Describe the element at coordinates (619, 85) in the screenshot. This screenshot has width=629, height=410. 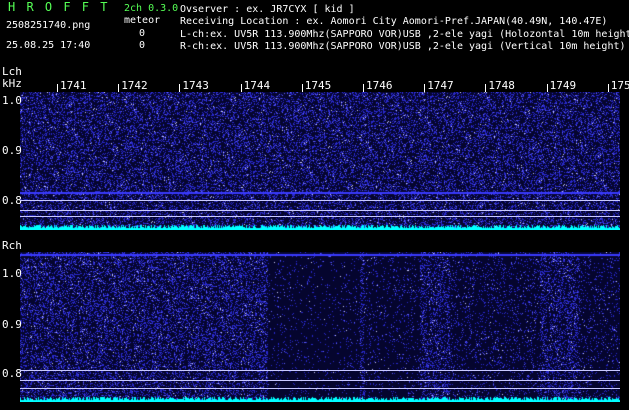
I see `time-tick-label: 1750` at that location.